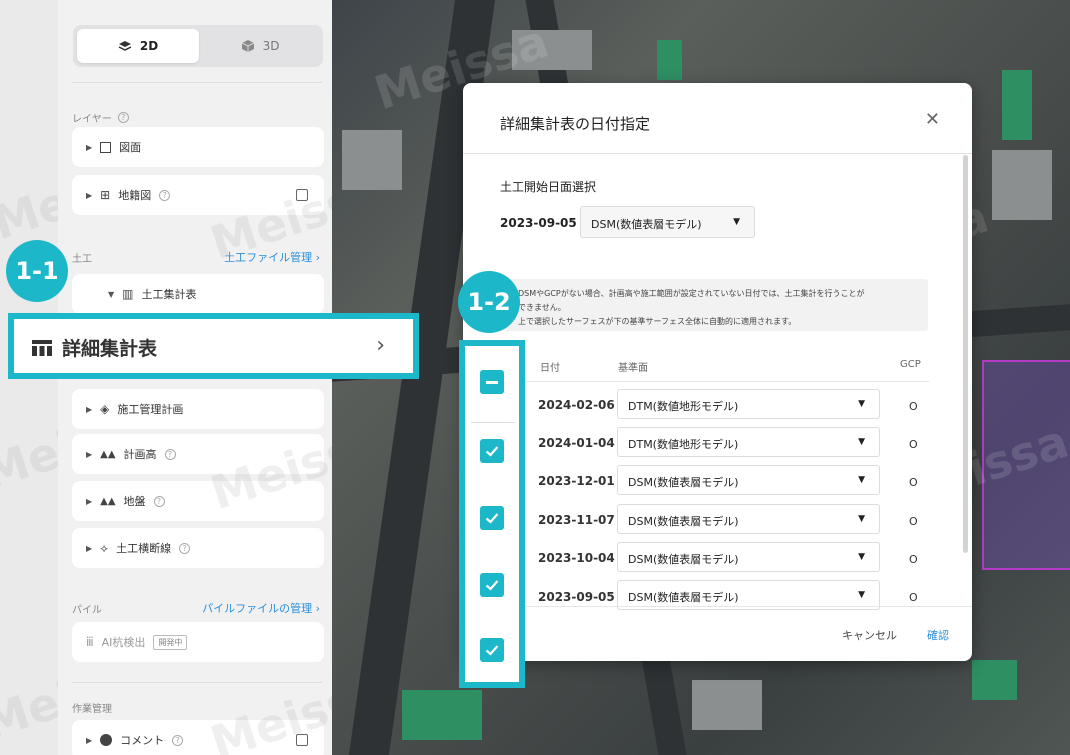  Describe the element at coordinates (138, 46) in the screenshot. I see `mode-2d-button: 2D` at that location.